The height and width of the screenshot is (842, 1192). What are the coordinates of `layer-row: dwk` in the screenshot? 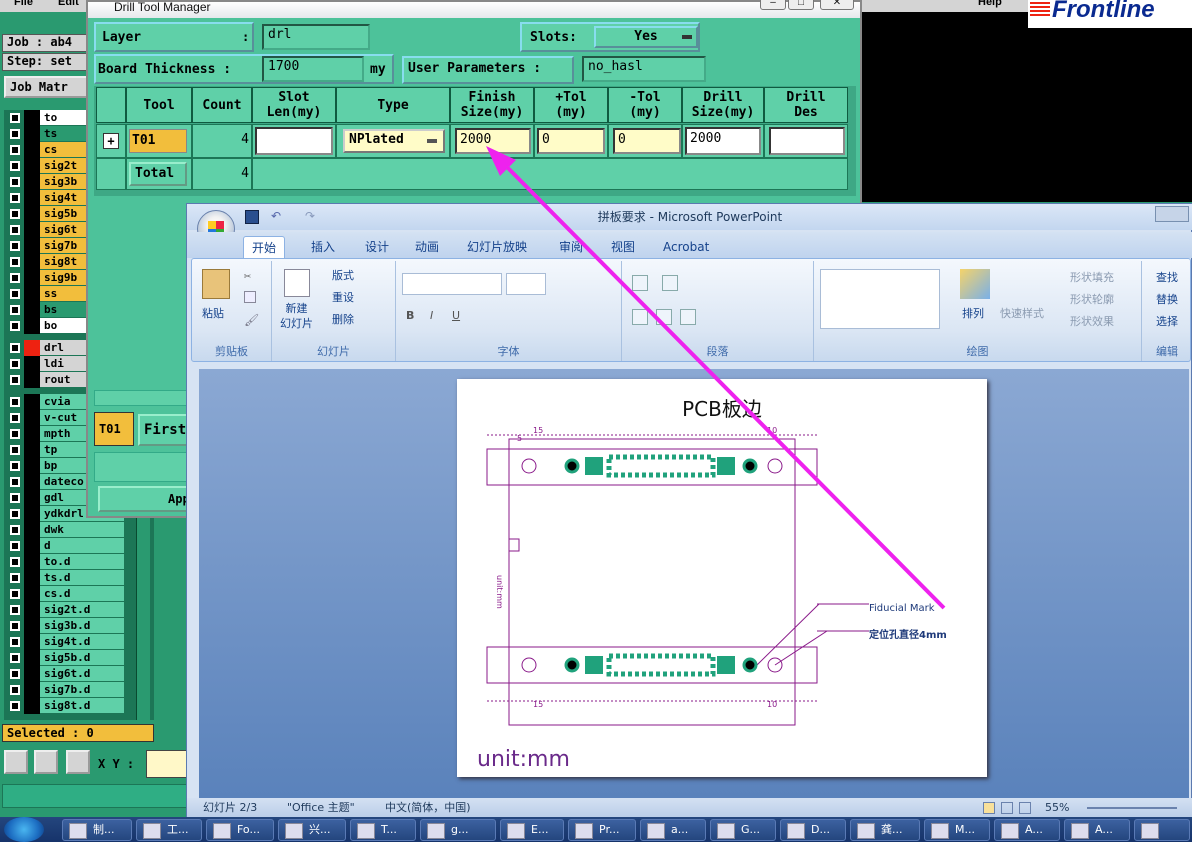 It's located at (79, 530).